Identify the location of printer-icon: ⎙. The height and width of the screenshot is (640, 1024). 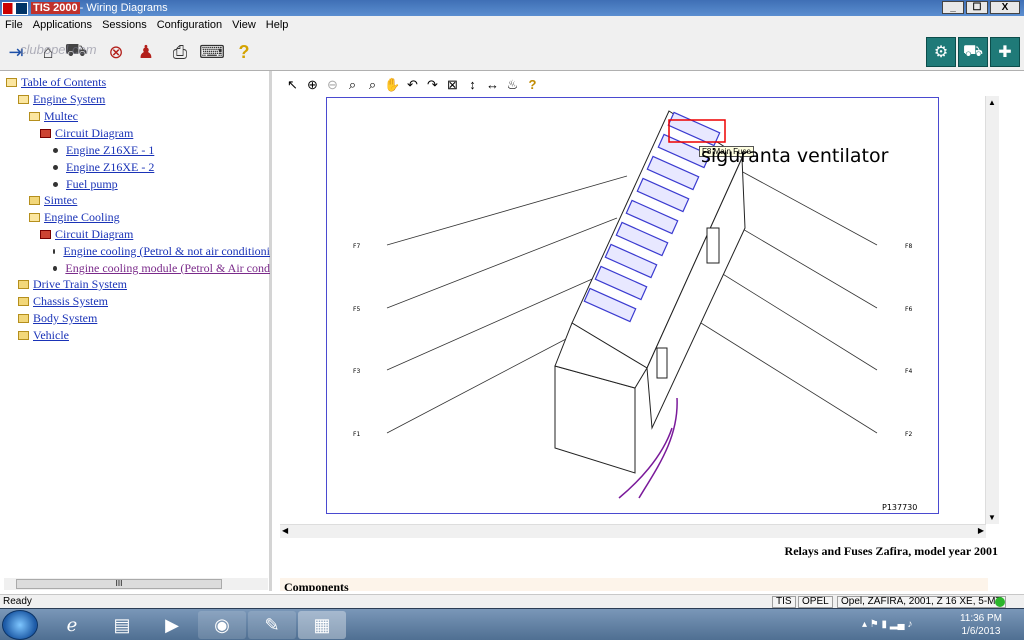
(180, 52).